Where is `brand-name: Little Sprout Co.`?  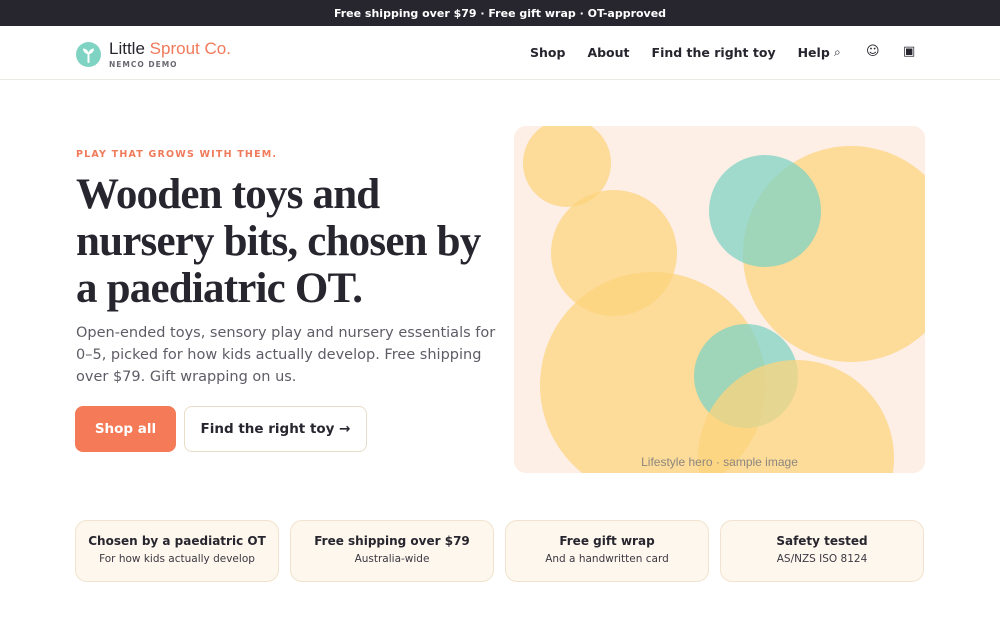
brand-name: Little Sprout Co. is located at coordinates (170, 48).